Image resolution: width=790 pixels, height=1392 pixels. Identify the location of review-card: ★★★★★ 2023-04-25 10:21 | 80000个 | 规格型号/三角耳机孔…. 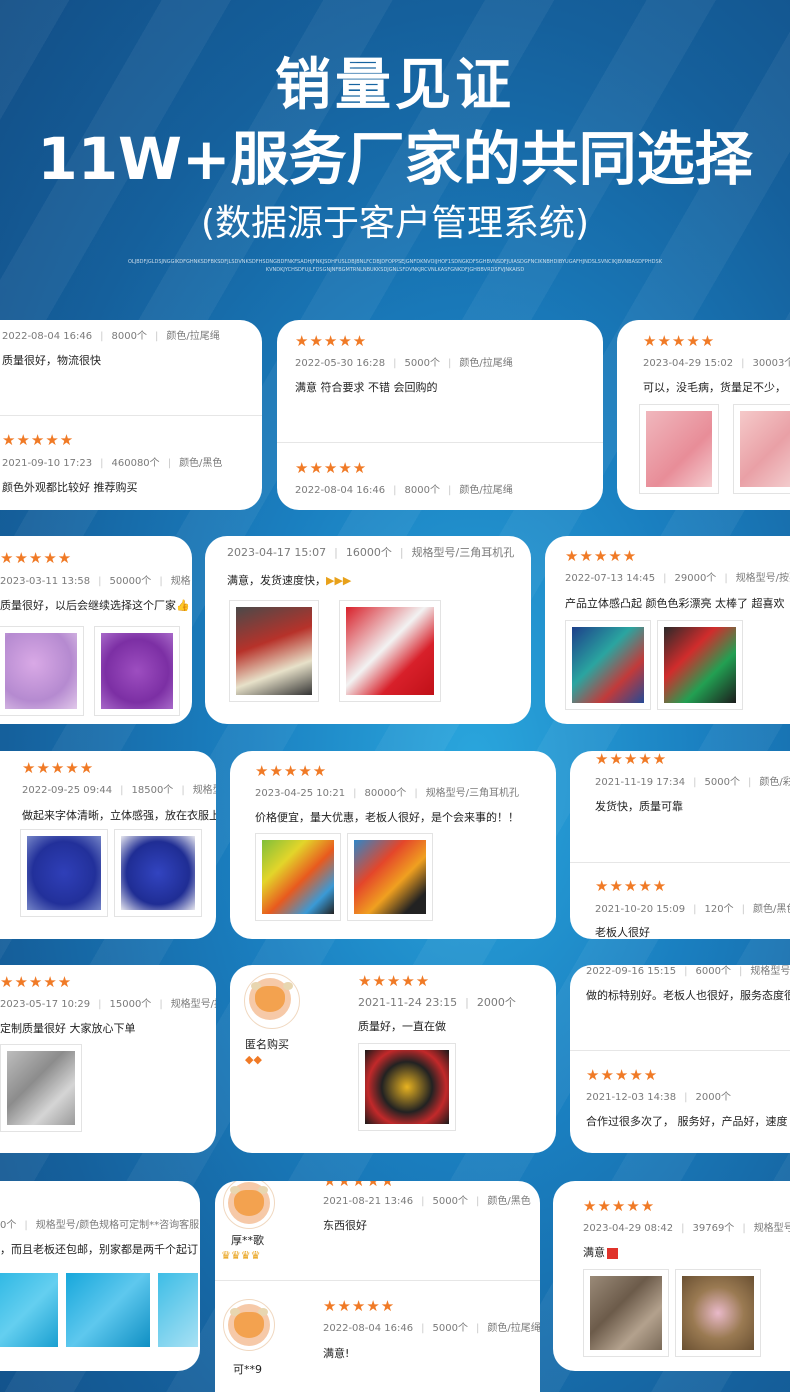
(393, 845).